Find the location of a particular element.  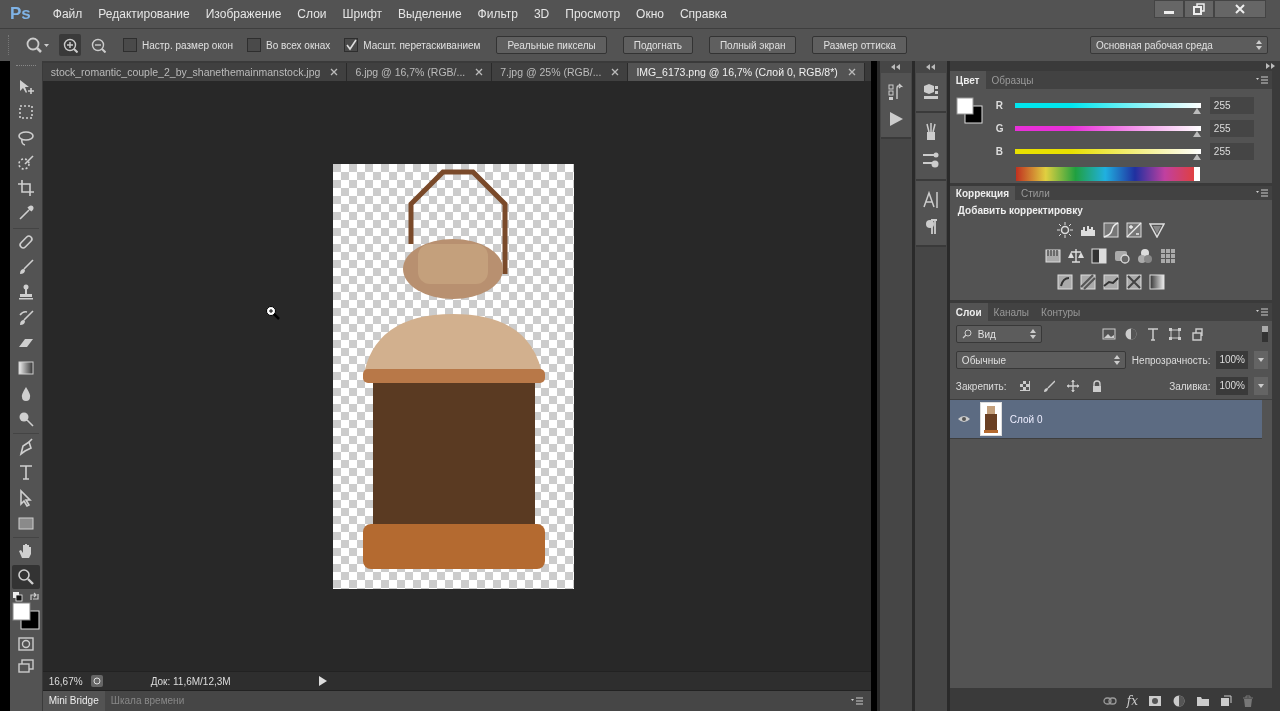

menu-item: Редактирование is located at coordinates (144, 14).